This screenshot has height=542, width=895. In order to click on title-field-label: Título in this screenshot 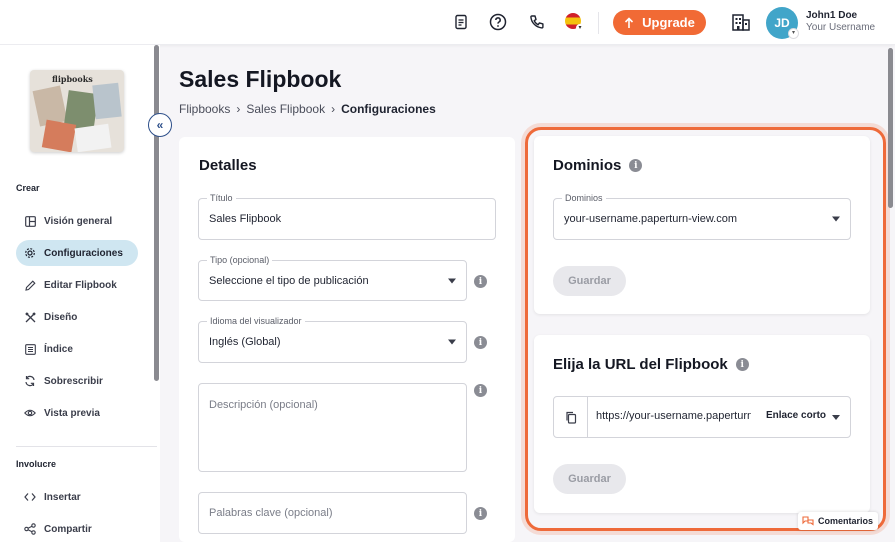, I will do `click(221, 198)`.